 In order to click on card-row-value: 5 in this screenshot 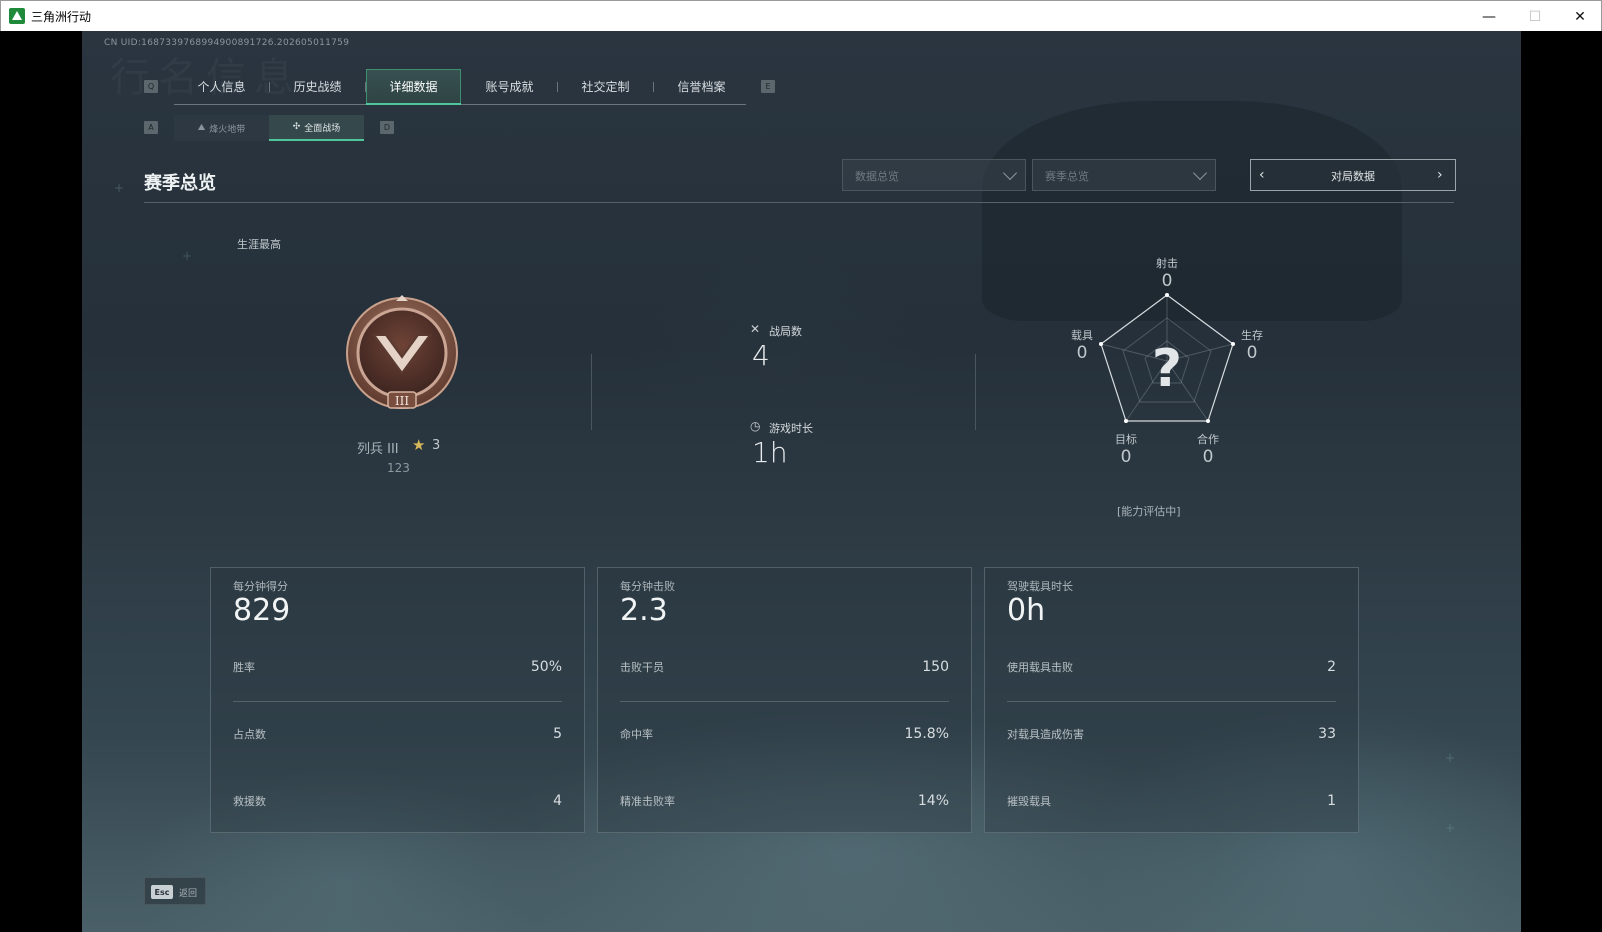, I will do `click(557, 734)`.